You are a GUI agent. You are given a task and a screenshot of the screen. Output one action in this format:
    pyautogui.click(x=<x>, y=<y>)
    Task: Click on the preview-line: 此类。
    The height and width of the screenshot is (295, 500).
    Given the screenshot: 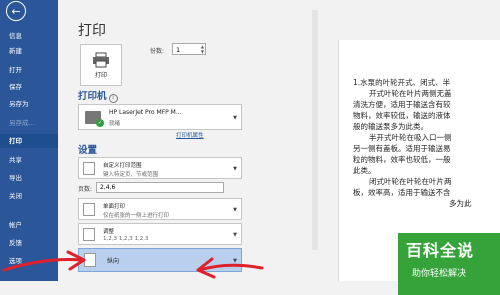 What is the action you would take?
    pyautogui.click(x=364, y=170)
    